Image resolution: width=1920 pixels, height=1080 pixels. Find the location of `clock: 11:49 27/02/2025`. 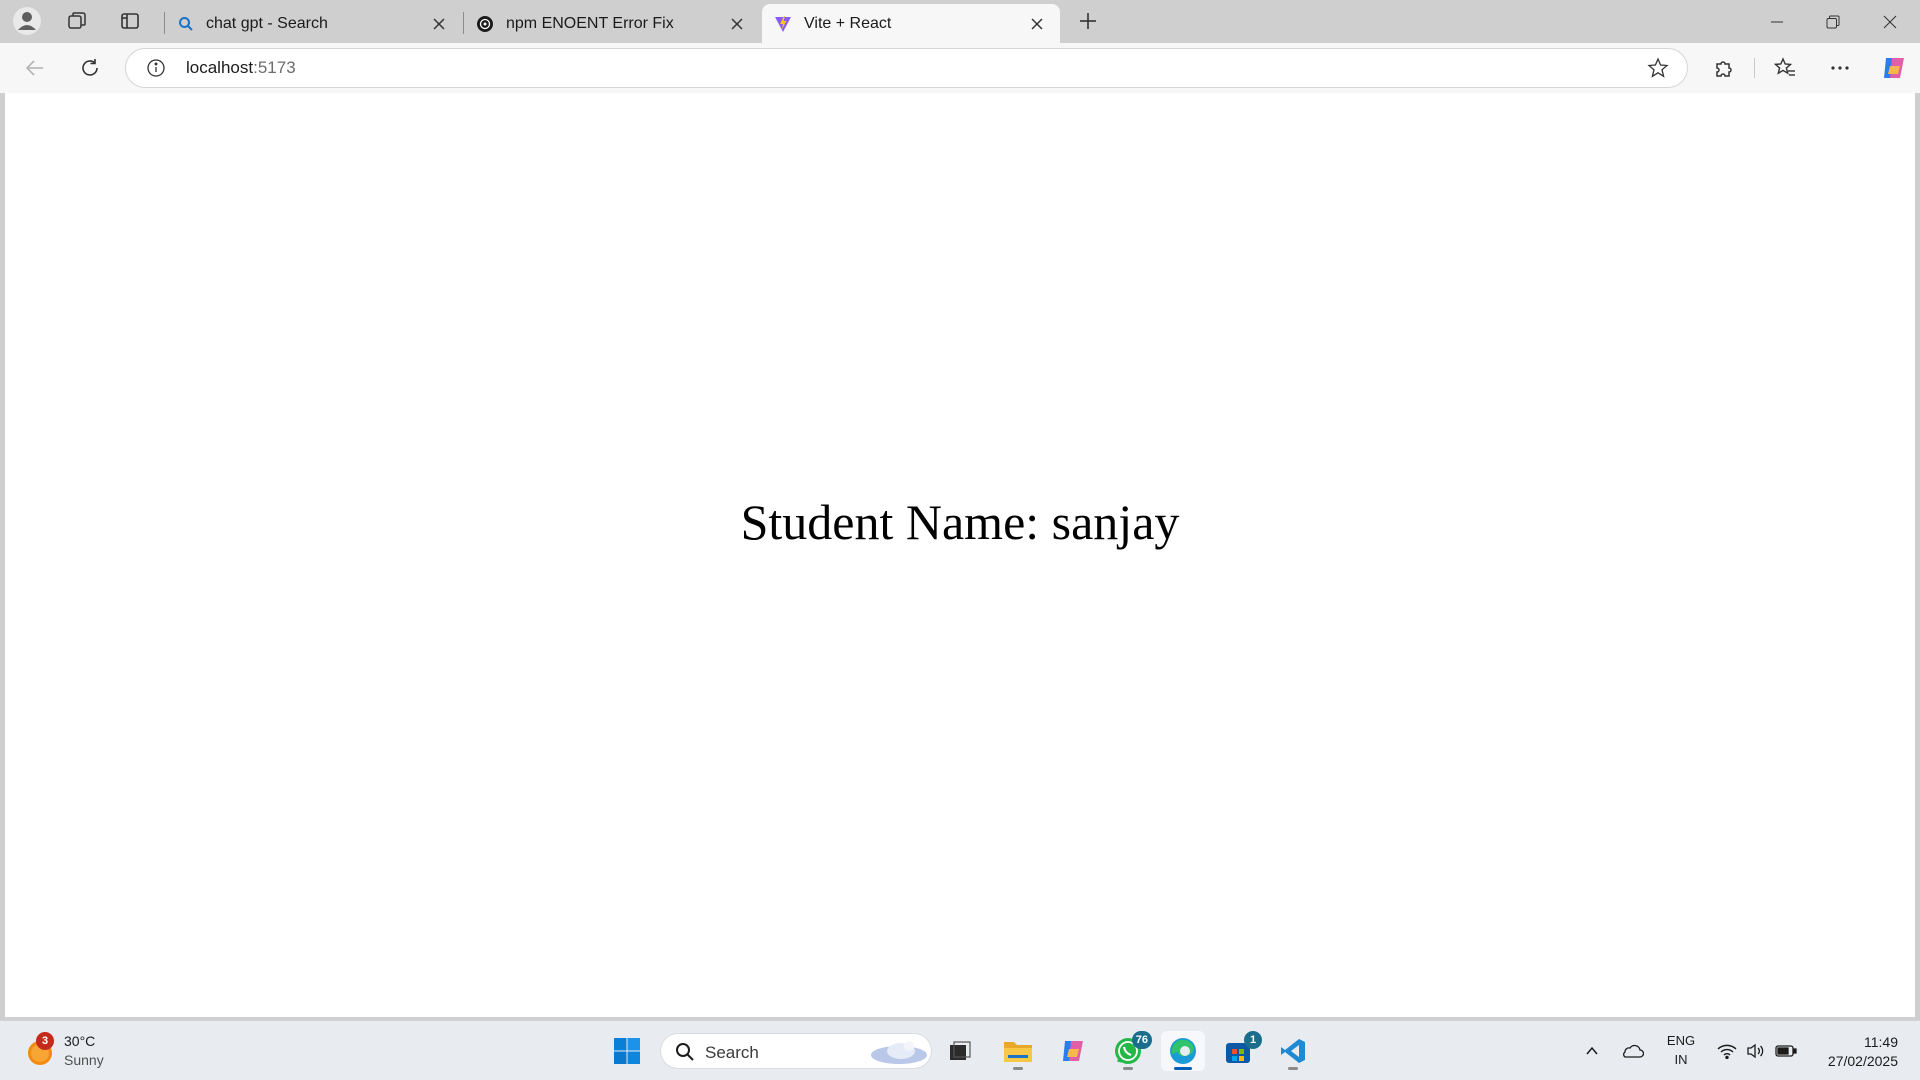

clock: 11:49 27/02/2025 is located at coordinates (1863, 1052).